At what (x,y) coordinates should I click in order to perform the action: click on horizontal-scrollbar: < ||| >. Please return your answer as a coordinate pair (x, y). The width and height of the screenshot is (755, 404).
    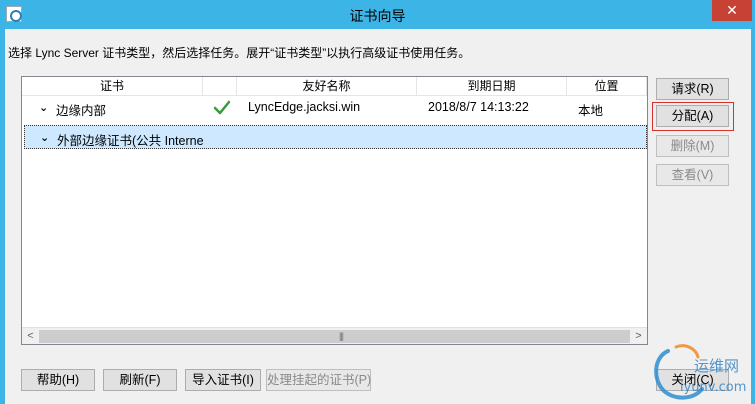
    Looking at the image, I should click on (334, 335).